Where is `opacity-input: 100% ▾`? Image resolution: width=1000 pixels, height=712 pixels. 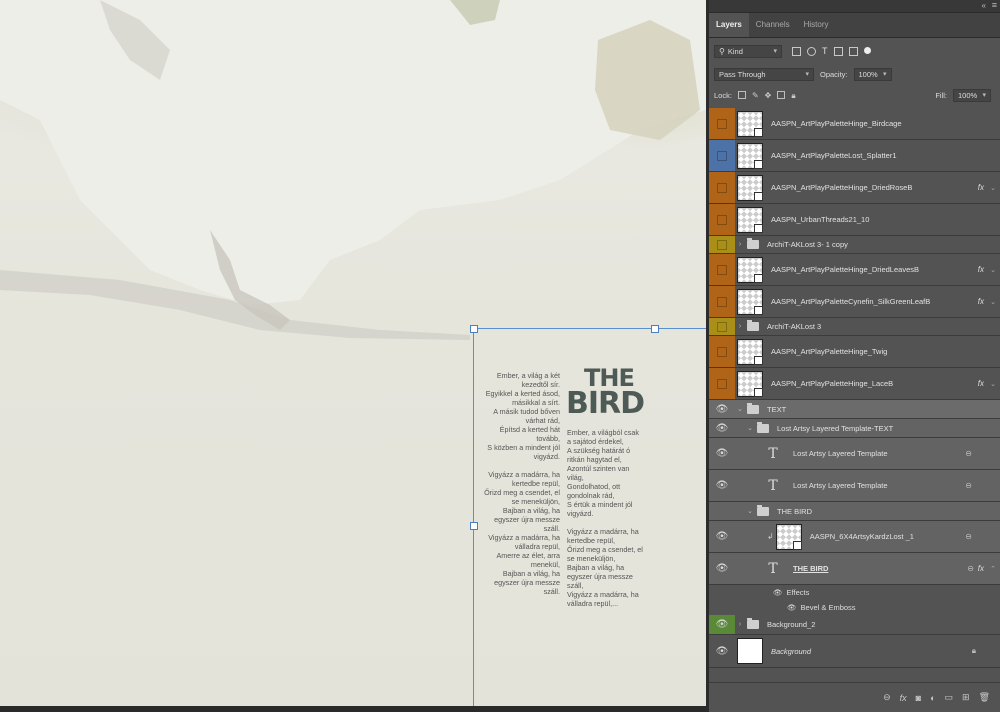 opacity-input: 100% ▾ is located at coordinates (872, 74).